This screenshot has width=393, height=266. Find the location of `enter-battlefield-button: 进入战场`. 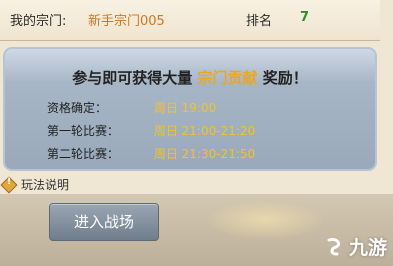

enter-battlefield-button: 进入战场 is located at coordinates (104, 222).